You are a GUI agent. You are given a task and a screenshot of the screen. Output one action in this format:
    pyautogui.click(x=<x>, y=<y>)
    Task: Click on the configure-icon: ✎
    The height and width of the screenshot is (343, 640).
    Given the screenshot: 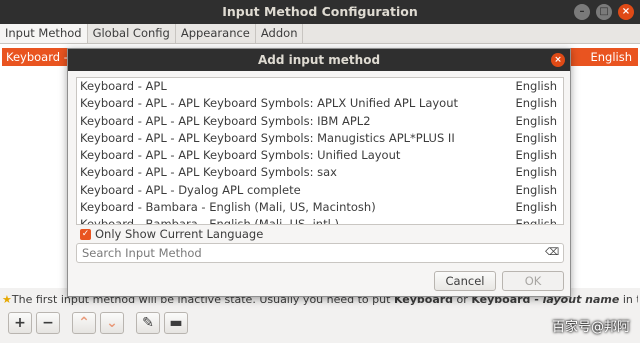 What is the action you would take?
    pyautogui.click(x=148, y=323)
    